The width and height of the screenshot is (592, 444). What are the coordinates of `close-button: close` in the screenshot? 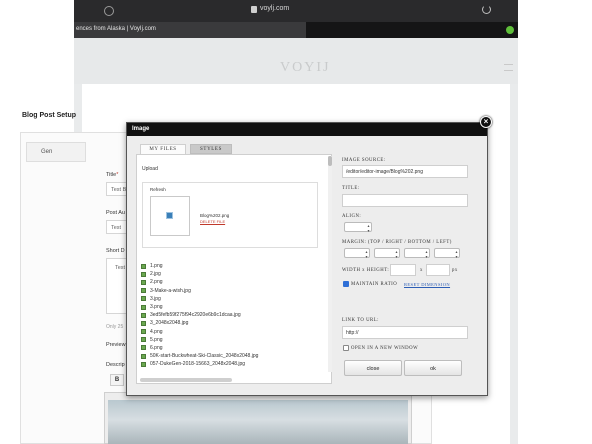 It's located at (373, 368).